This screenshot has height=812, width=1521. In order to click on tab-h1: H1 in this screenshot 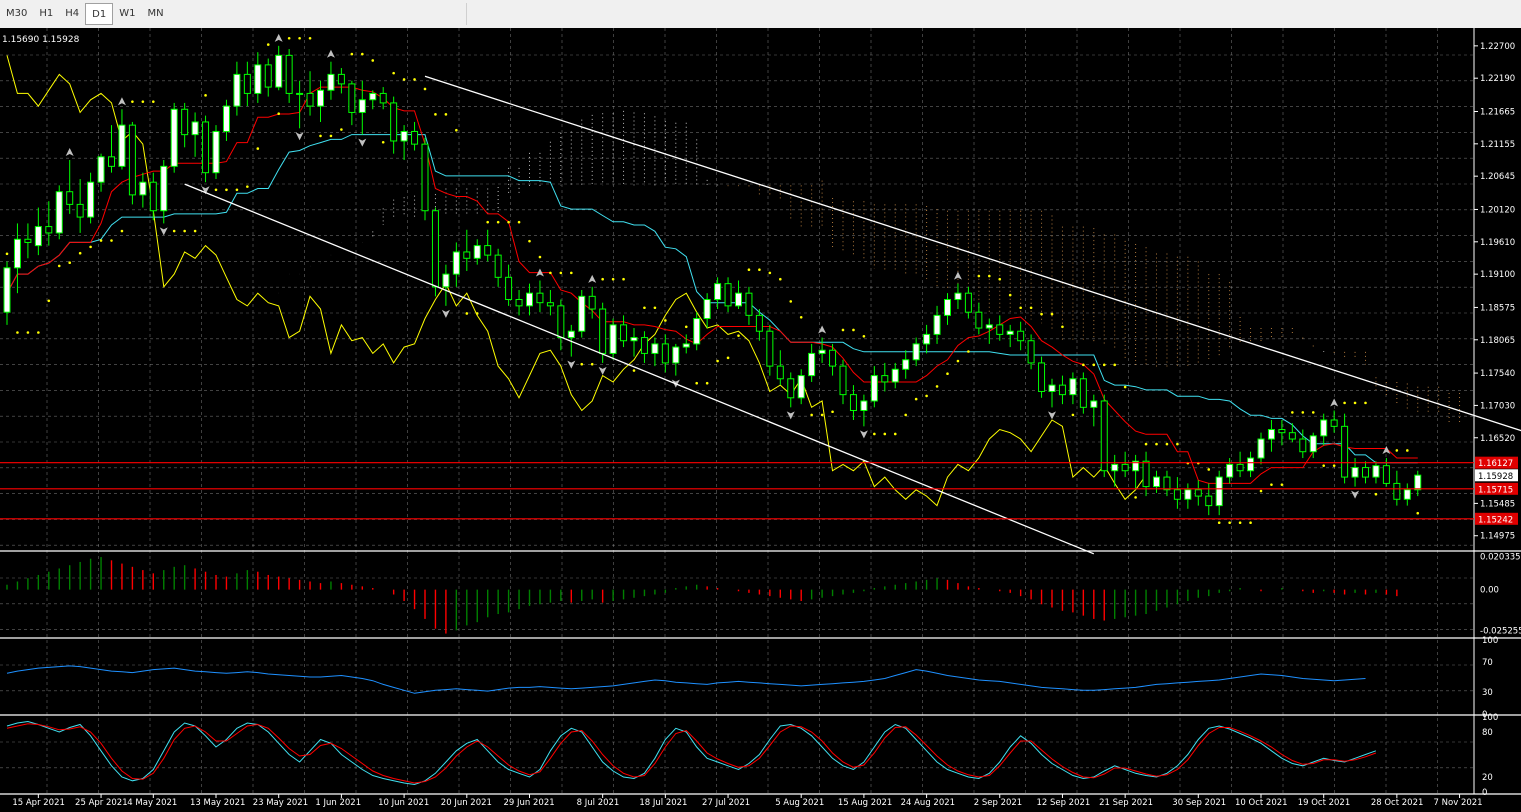, I will do `click(46, 14)`.